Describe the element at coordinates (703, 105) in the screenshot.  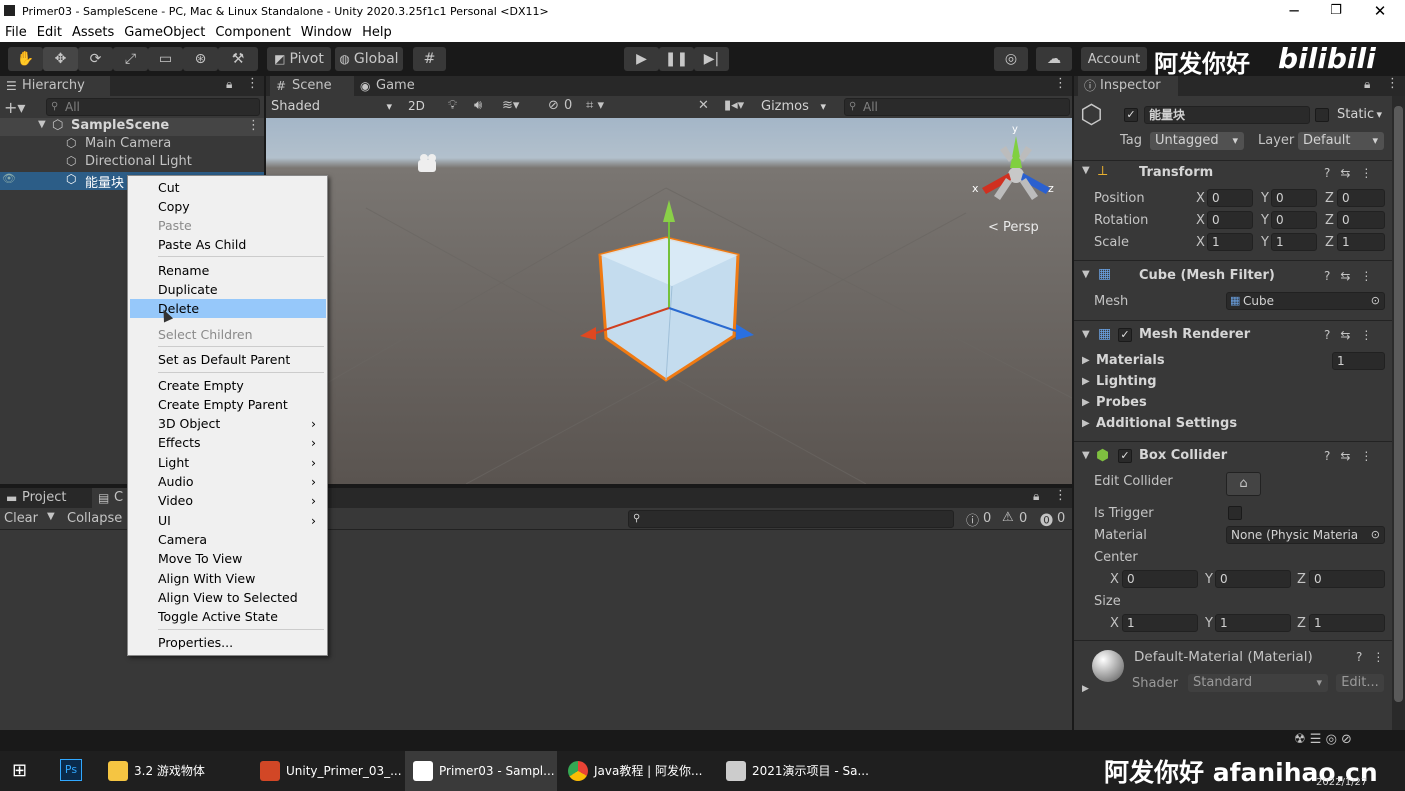
I see `tools-icon: ✕` at that location.